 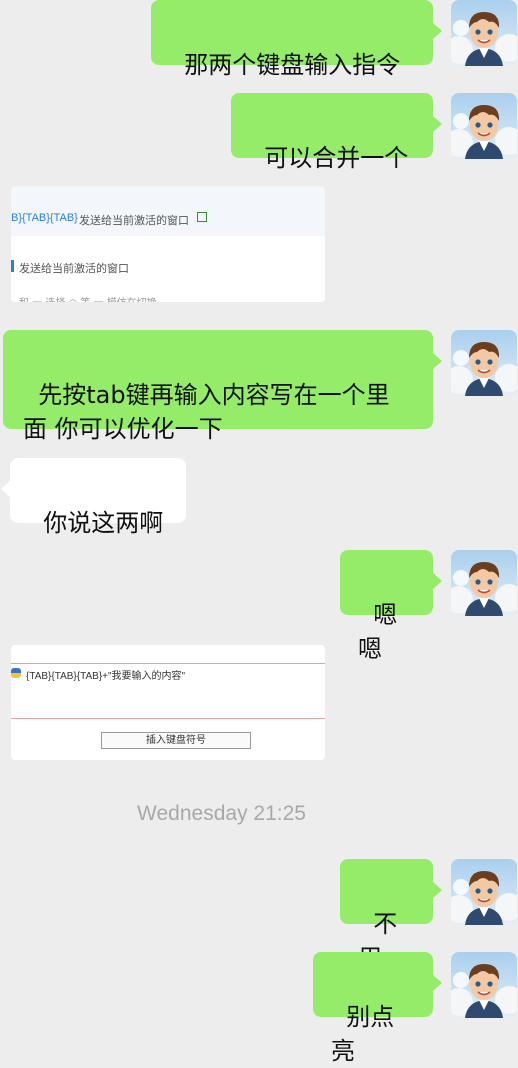 I want to click on divider-top, so click(x=168, y=663).